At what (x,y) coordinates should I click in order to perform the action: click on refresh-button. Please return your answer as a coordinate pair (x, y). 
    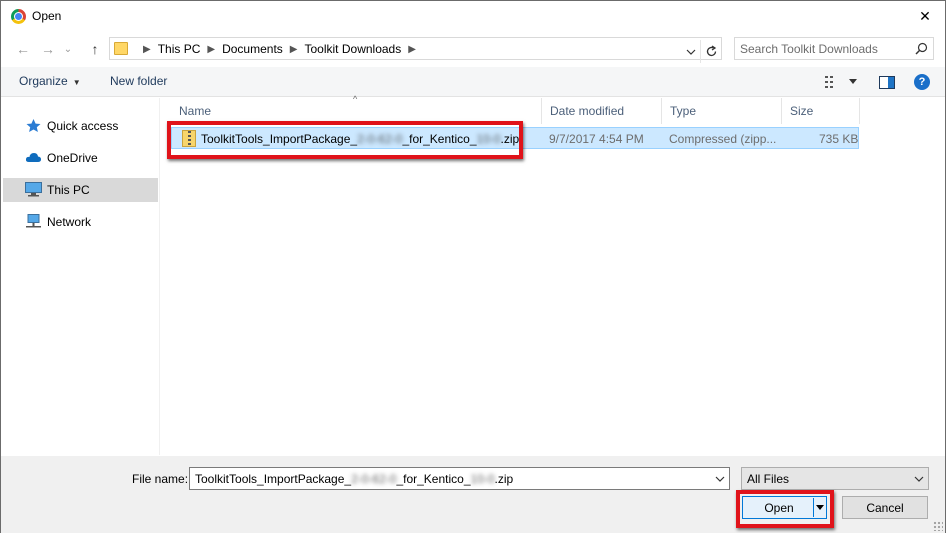
    Looking at the image, I should click on (711, 51).